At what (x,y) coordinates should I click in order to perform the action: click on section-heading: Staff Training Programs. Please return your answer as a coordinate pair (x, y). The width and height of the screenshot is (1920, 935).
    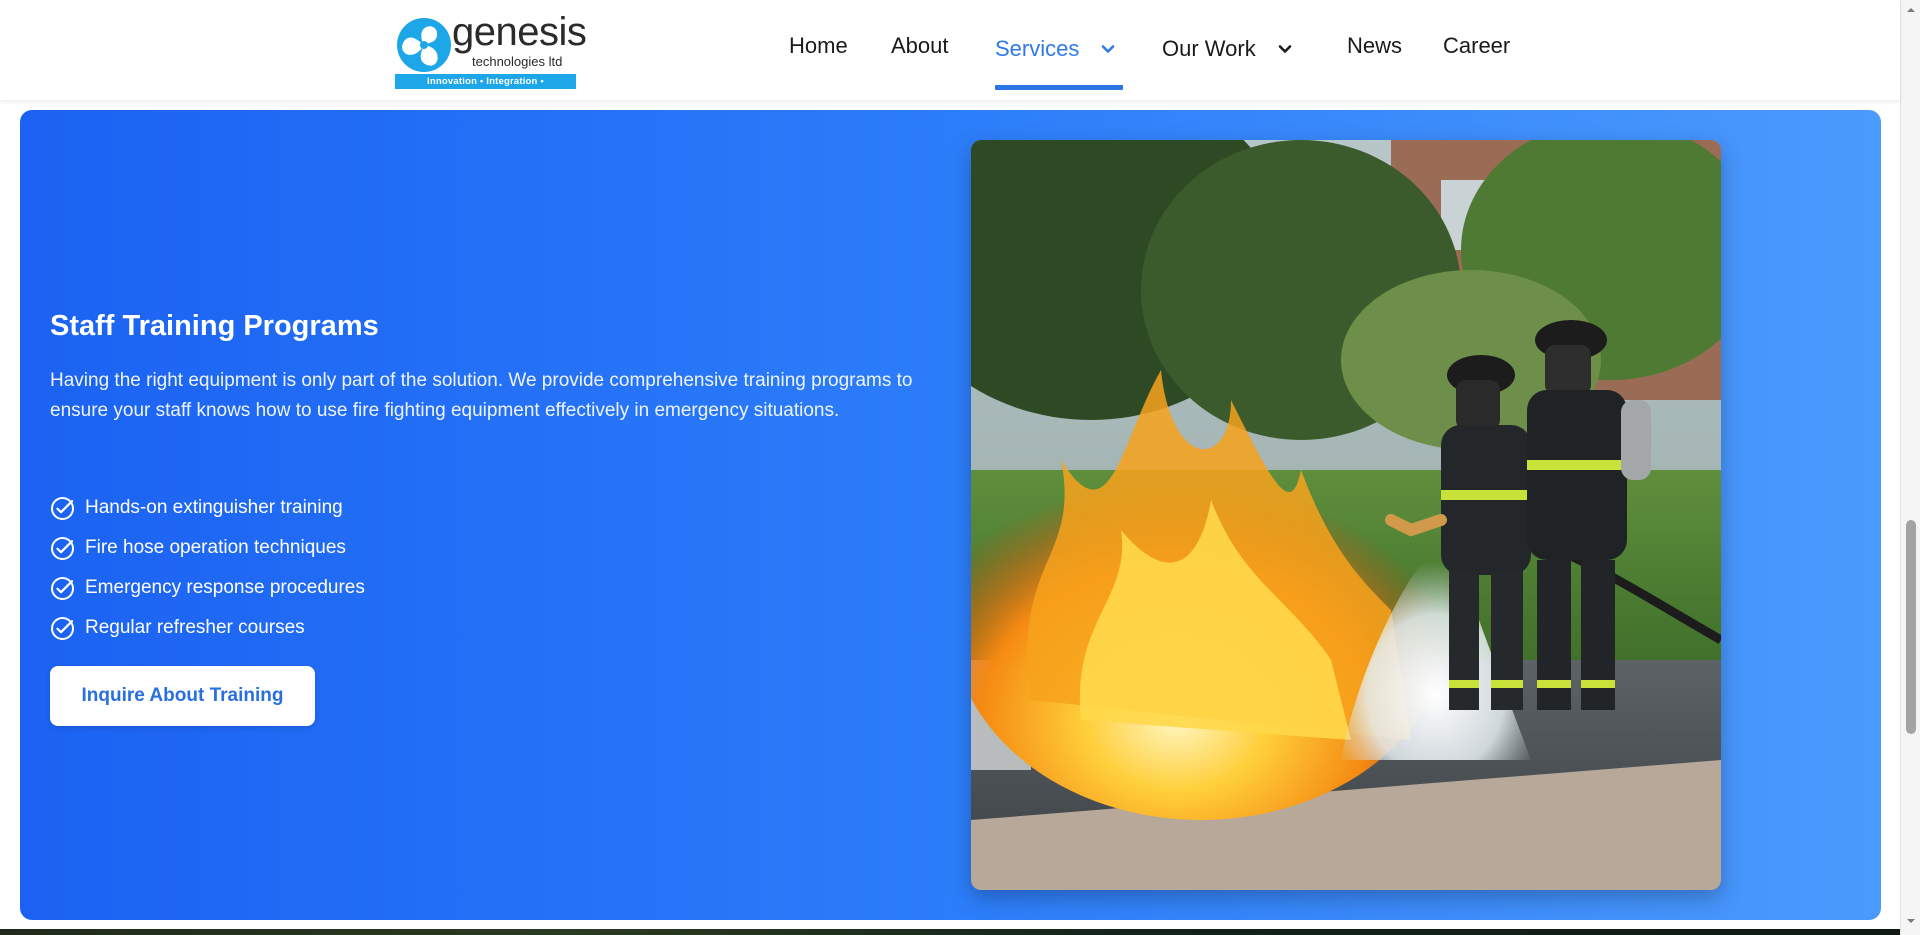
    Looking at the image, I should click on (214, 326).